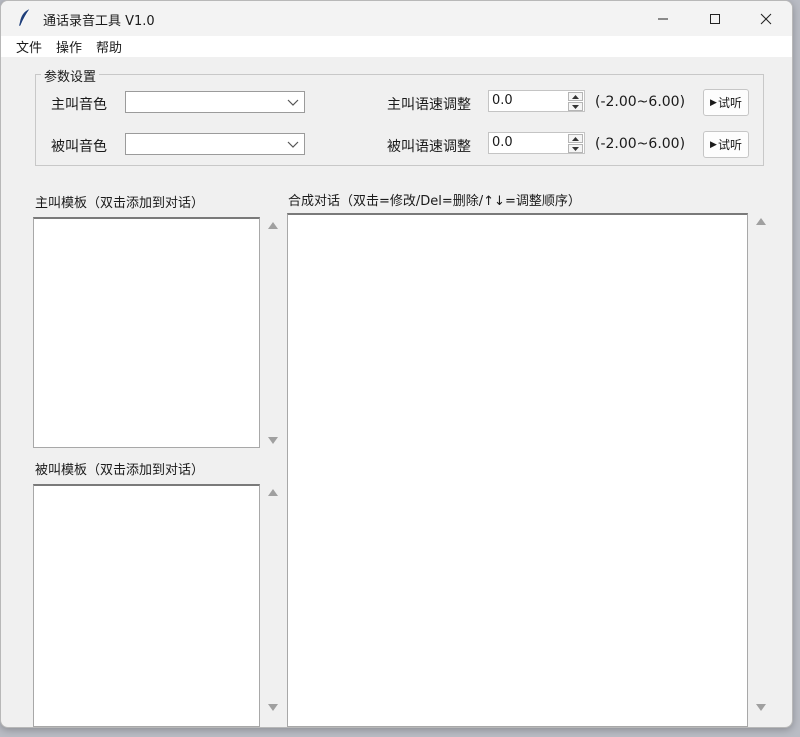 This screenshot has width=800, height=737. I want to click on menu-file: 文件, so click(25, 46).